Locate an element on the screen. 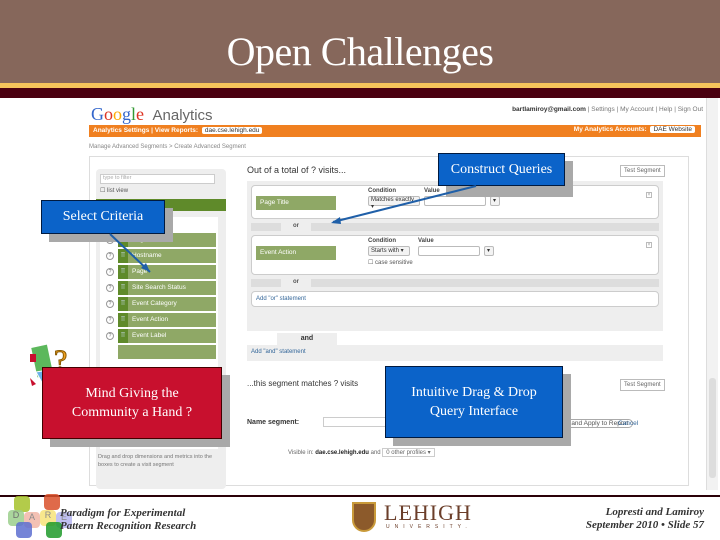 This screenshot has width=720, height=540. google-analytics-logo: Google Analytics is located at coordinates (152, 114).